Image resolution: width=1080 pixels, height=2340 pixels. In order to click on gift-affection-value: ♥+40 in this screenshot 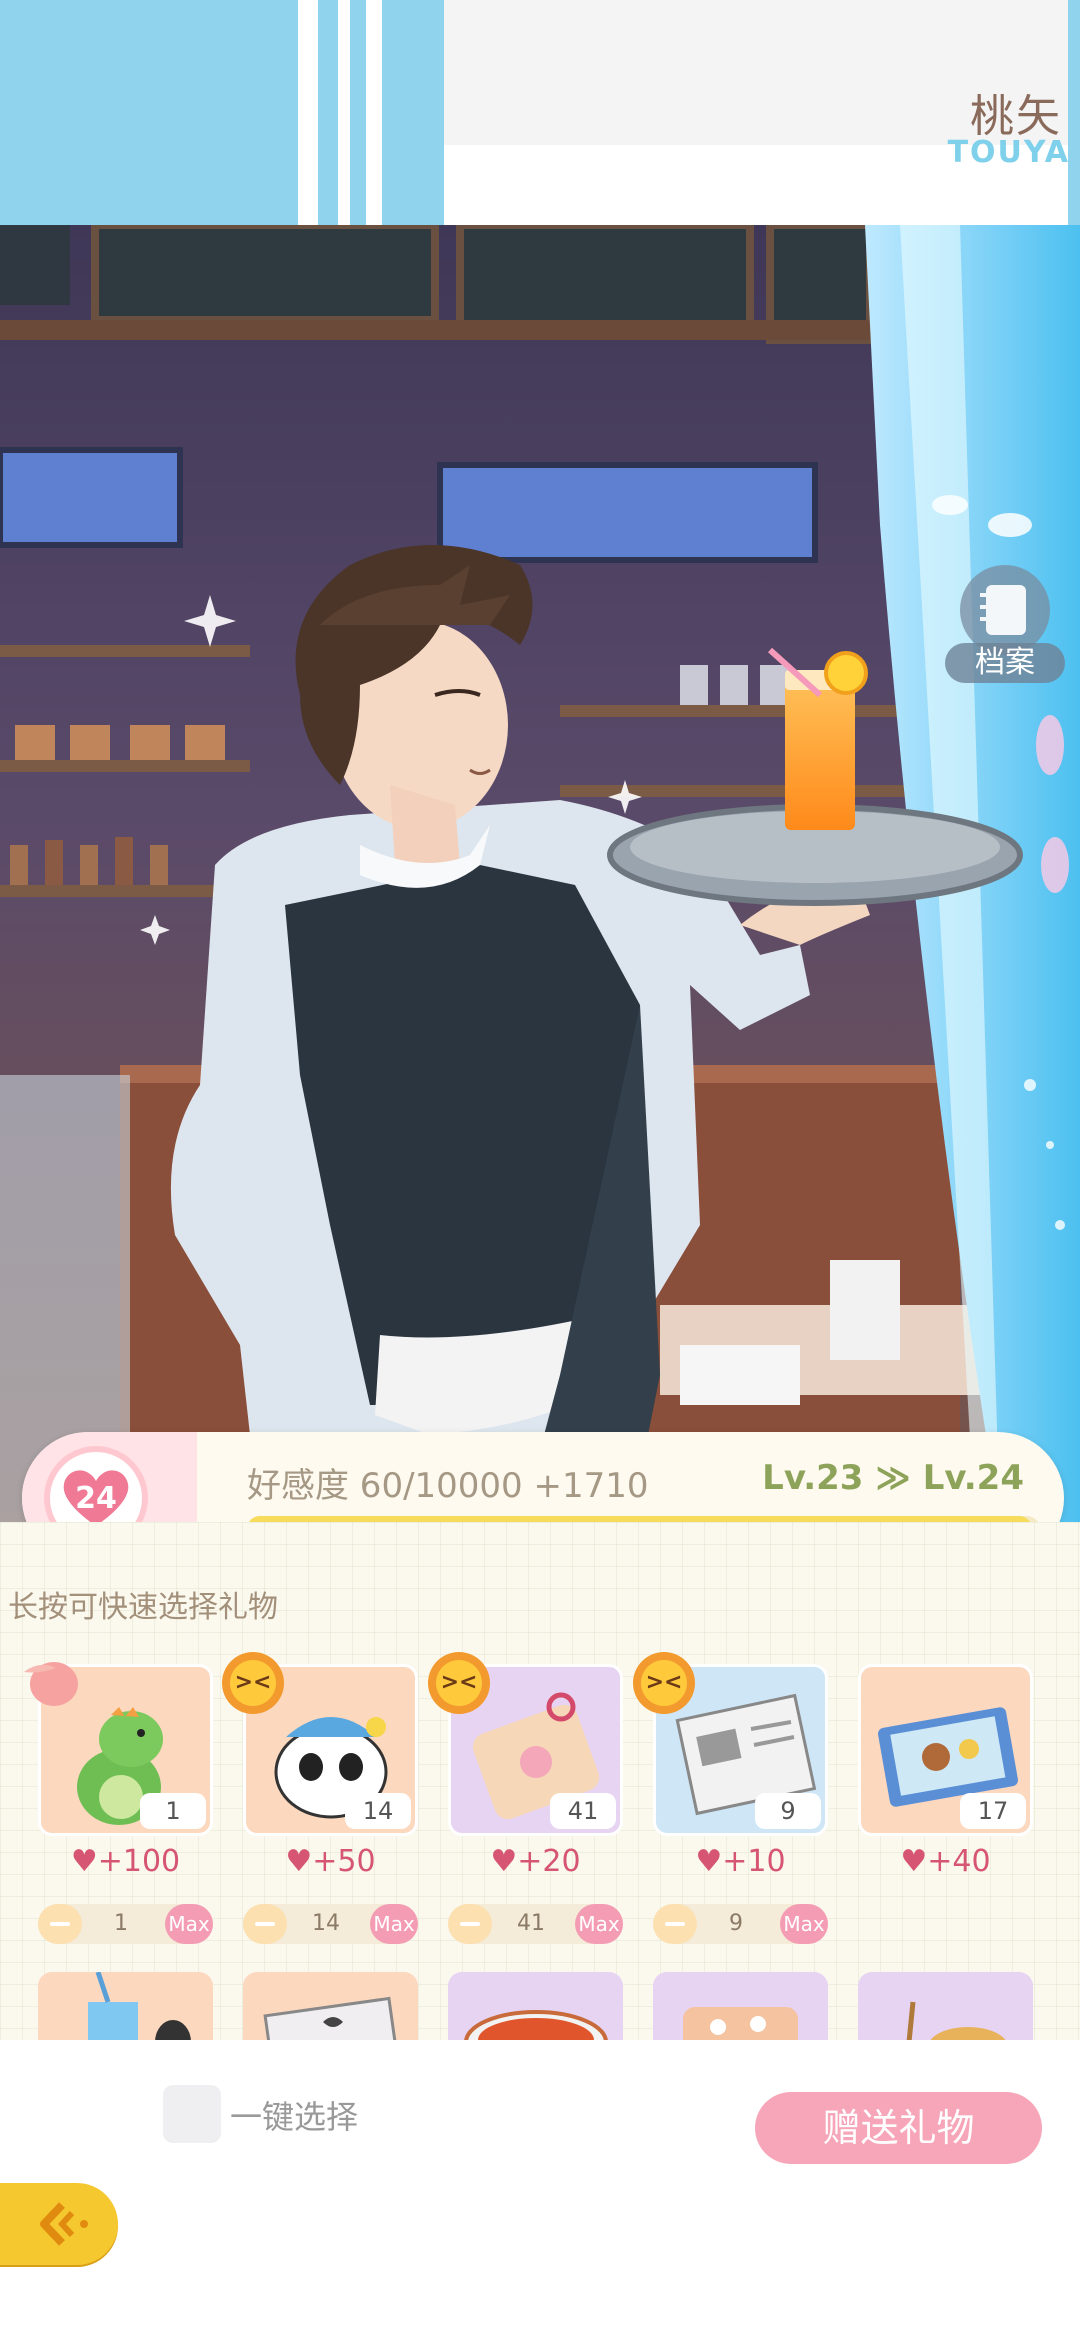, I will do `click(945, 1861)`.